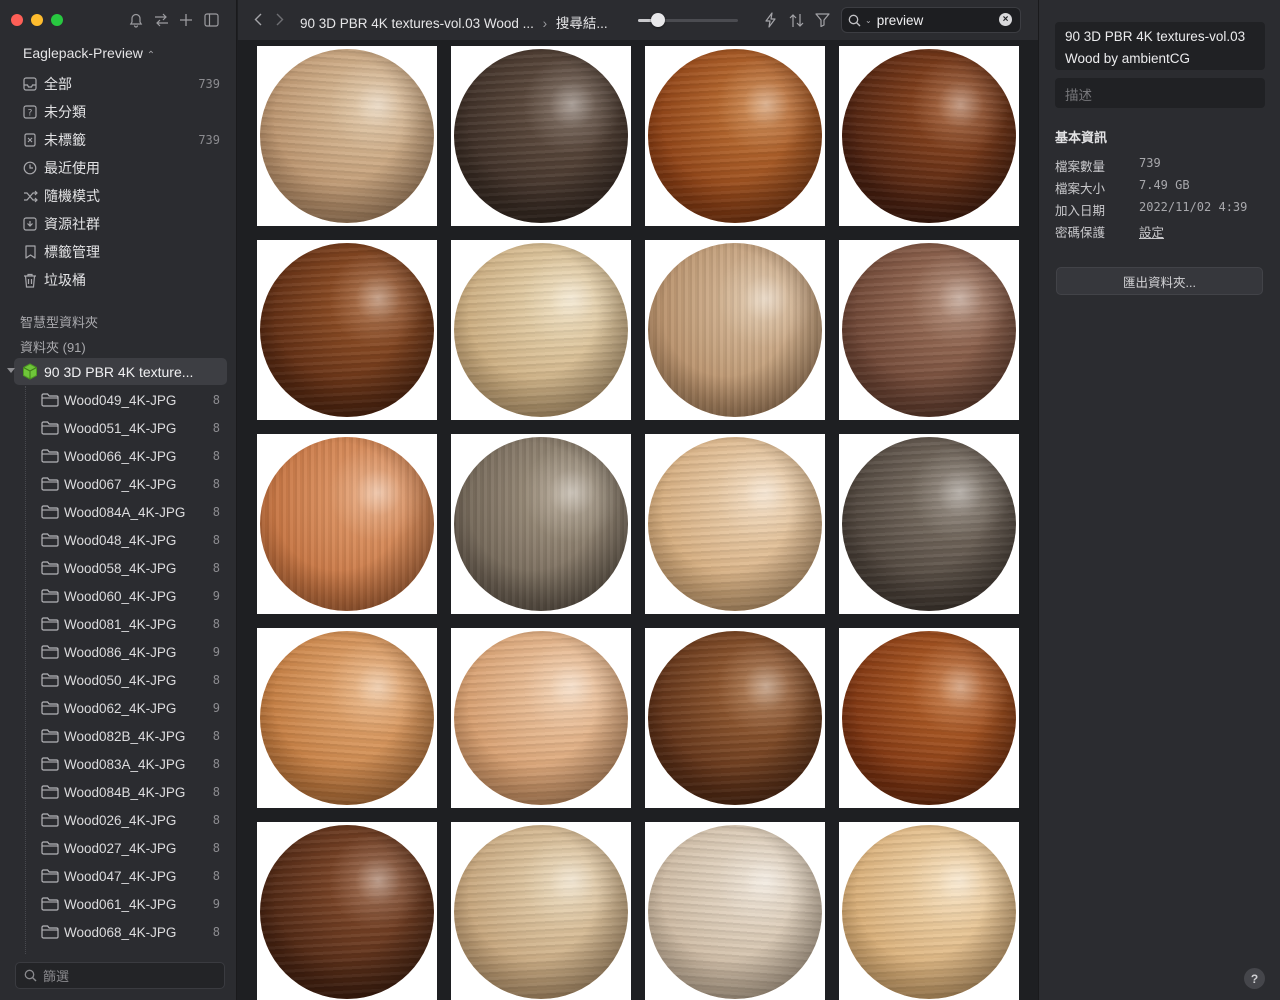 The height and width of the screenshot is (1000, 1280). Describe the element at coordinates (65, 112) in the screenshot. I see `sidebar-item-label: 未分類` at that location.